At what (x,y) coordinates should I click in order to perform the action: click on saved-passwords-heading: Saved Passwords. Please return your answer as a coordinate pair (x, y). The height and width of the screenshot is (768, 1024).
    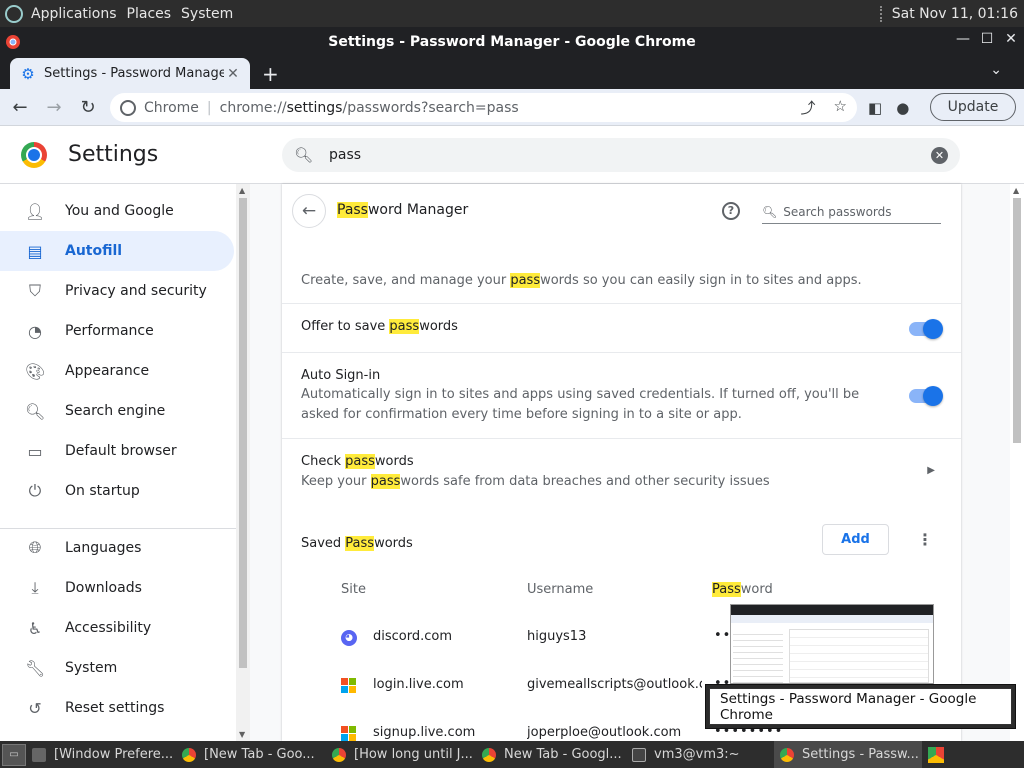
    Looking at the image, I should click on (357, 543).